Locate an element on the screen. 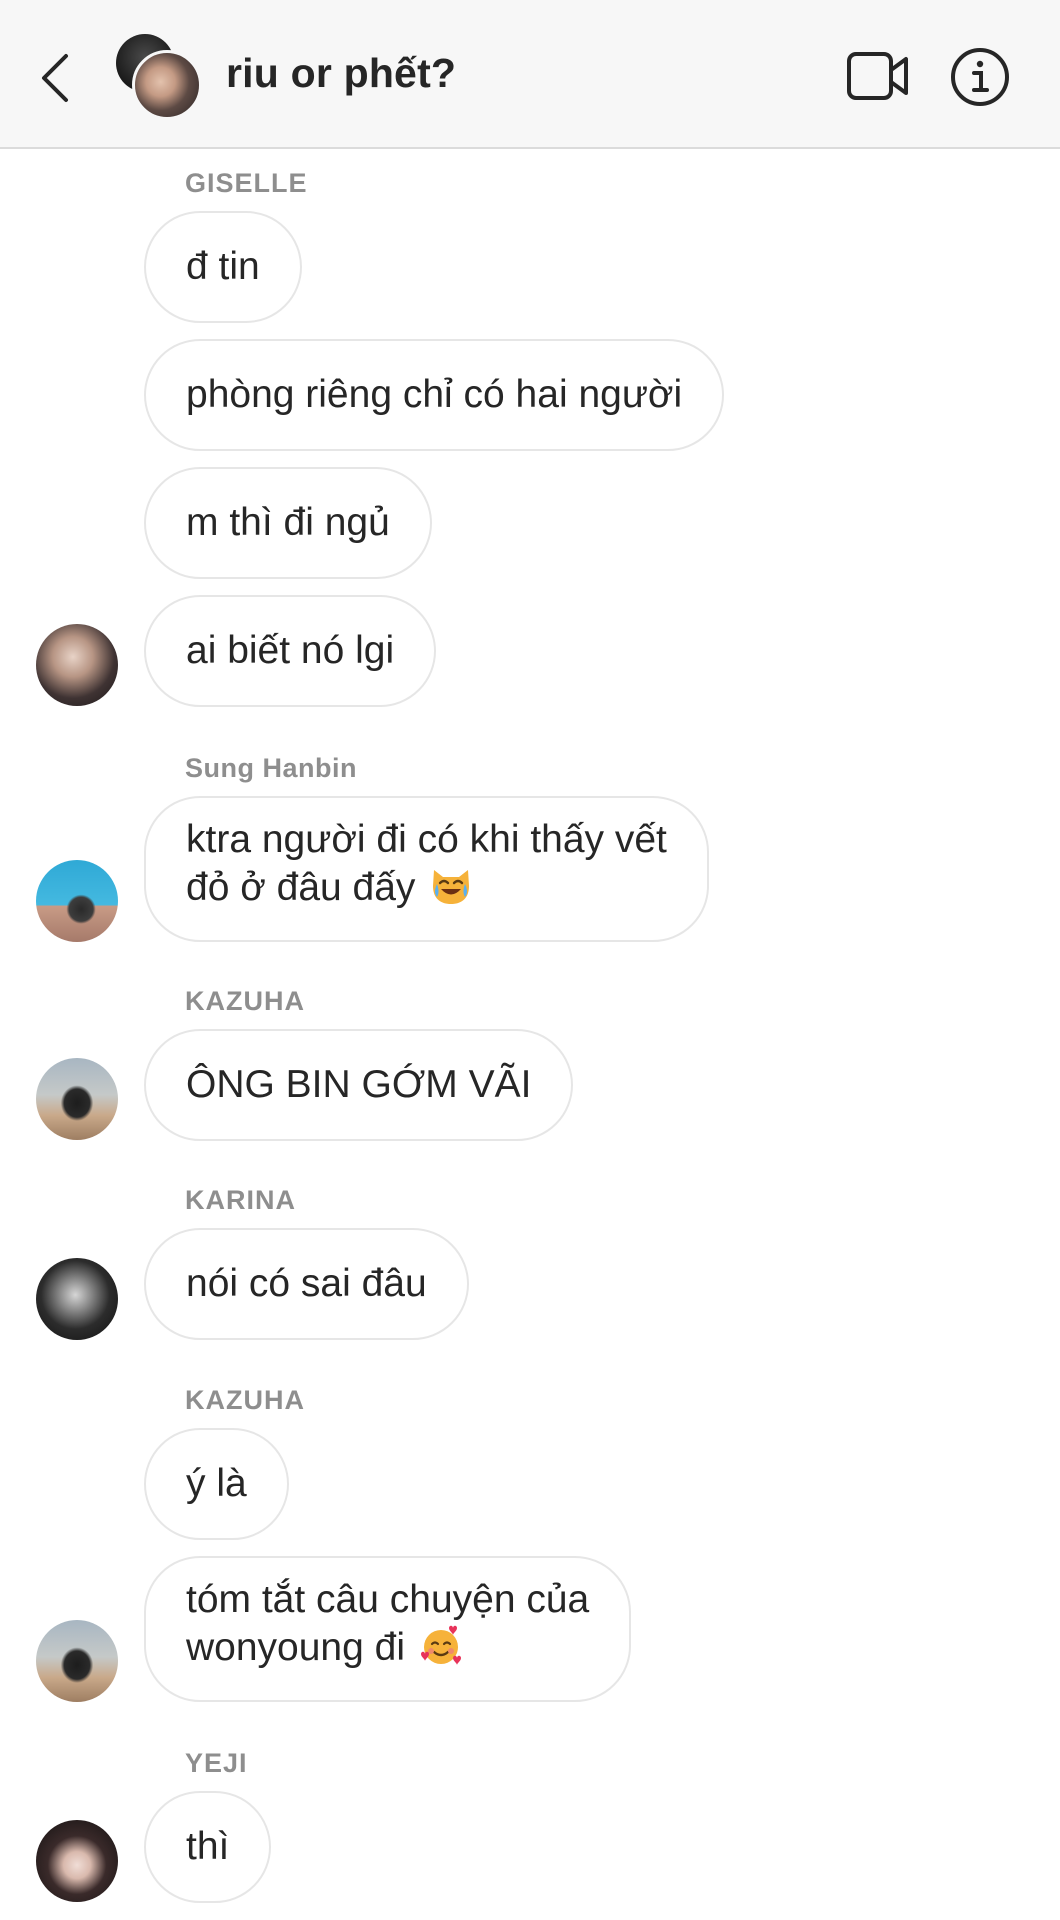  message-text: ai biết nó lgi is located at coordinates (290, 650).